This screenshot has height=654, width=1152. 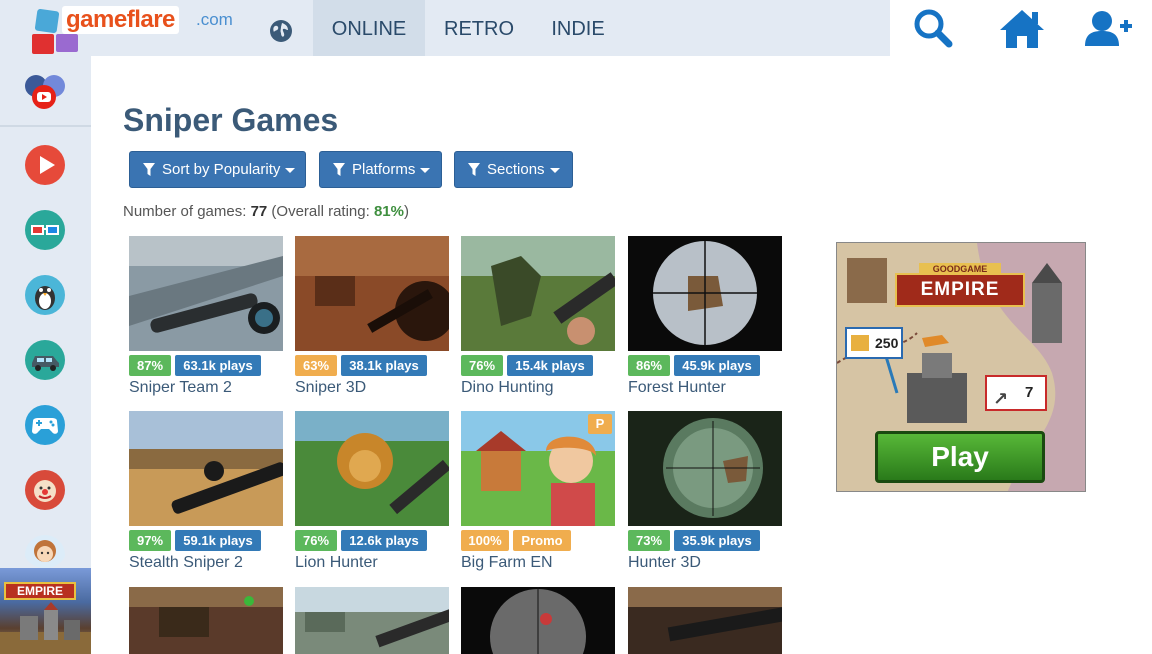 What do you see at coordinates (677, 388) in the screenshot?
I see `game-title: Forest Hunter` at bounding box center [677, 388].